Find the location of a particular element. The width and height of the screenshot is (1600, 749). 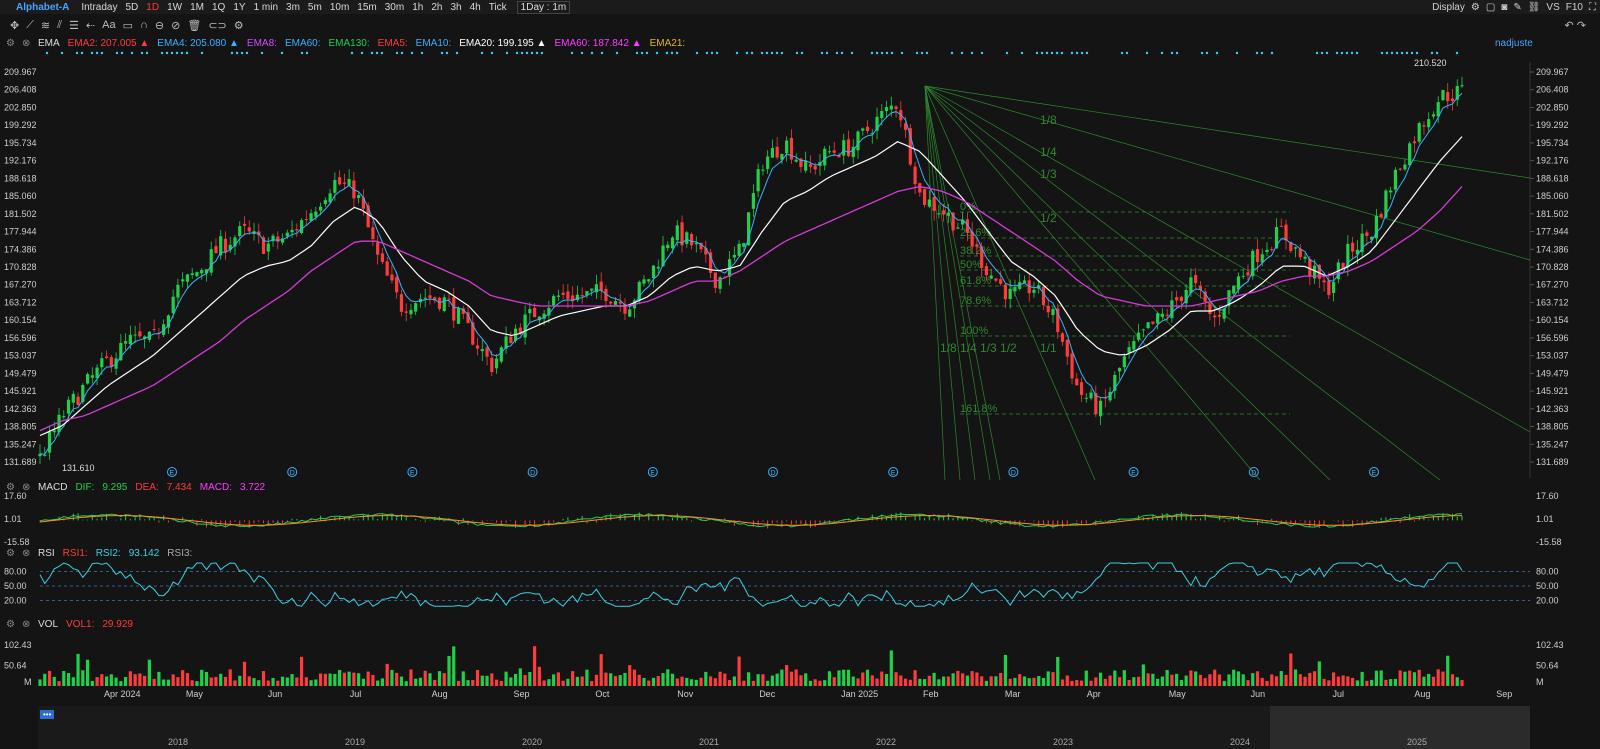

timeframe-14: 2h is located at coordinates (436, 7).